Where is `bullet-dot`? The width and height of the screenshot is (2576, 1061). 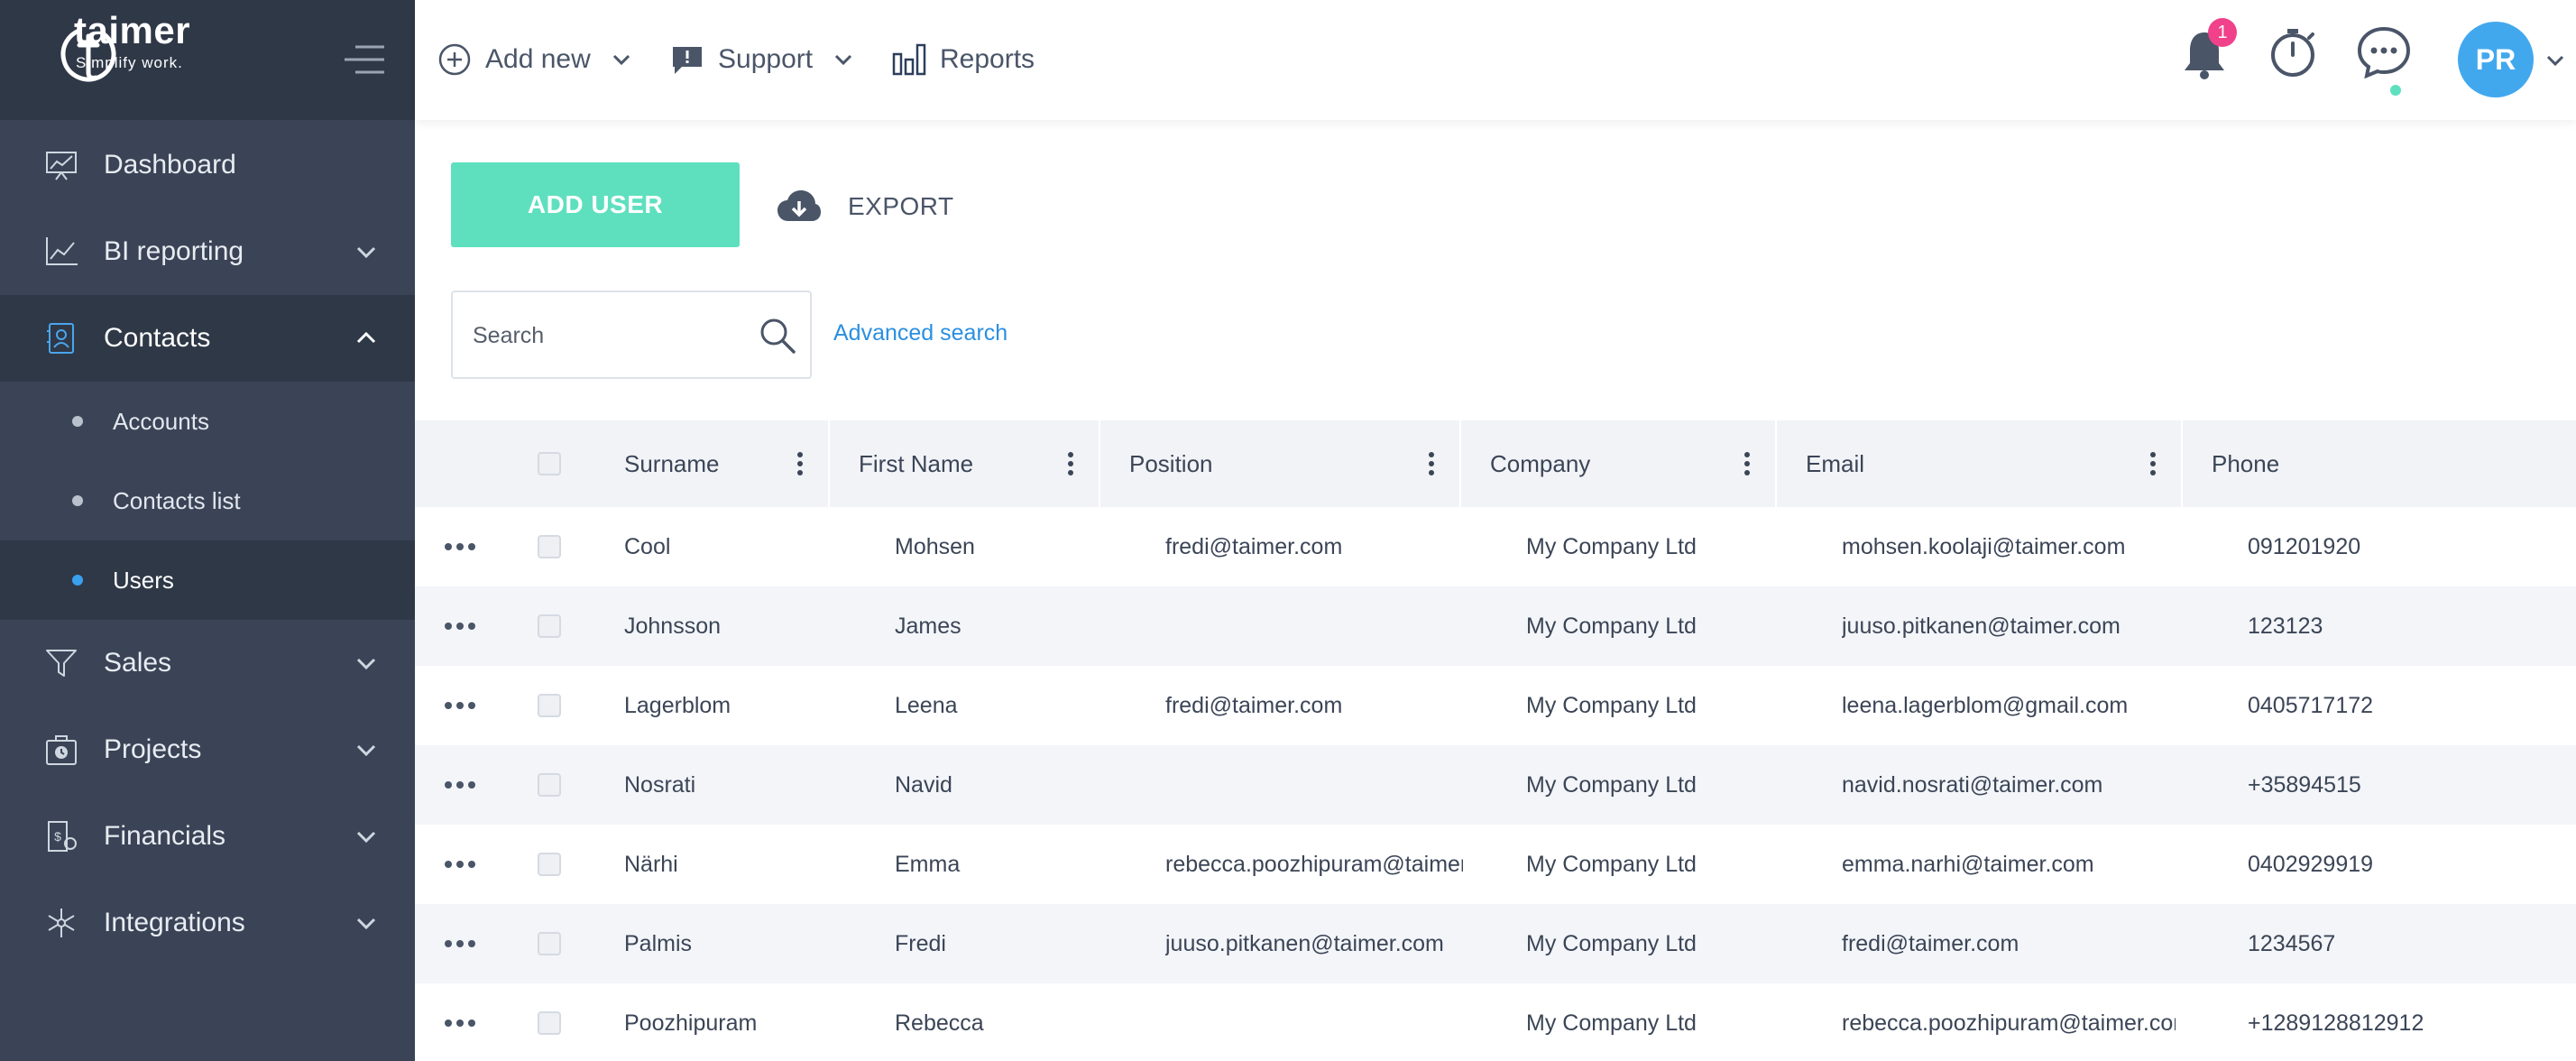
bullet-dot is located at coordinates (77, 421).